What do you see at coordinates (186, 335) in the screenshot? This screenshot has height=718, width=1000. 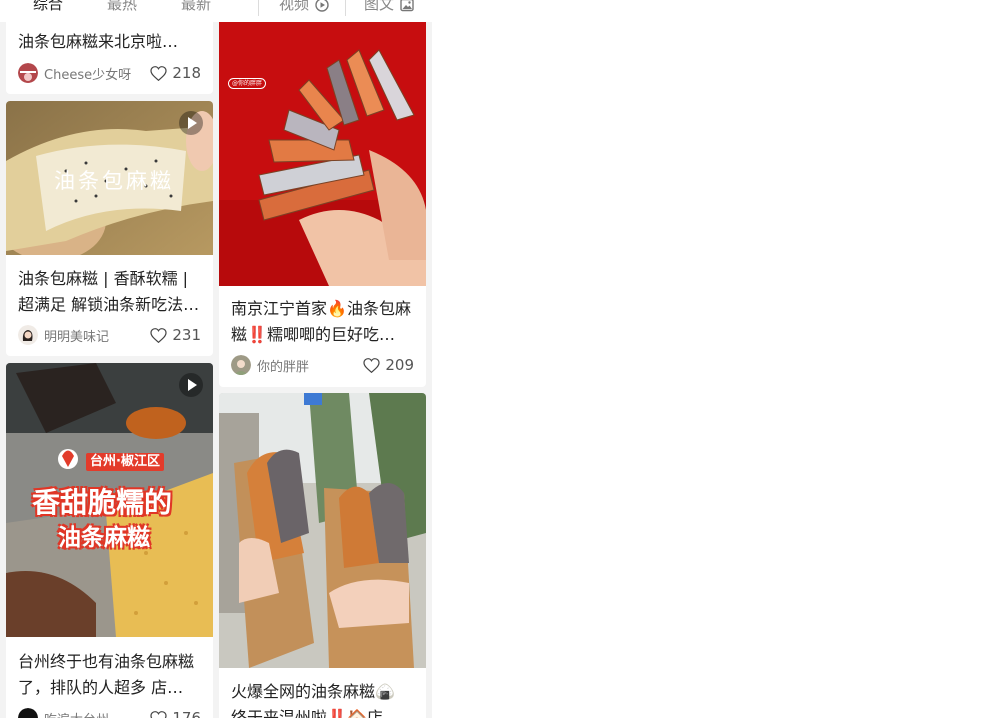 I see `like-count: 231` at bounding box center [186, 335].